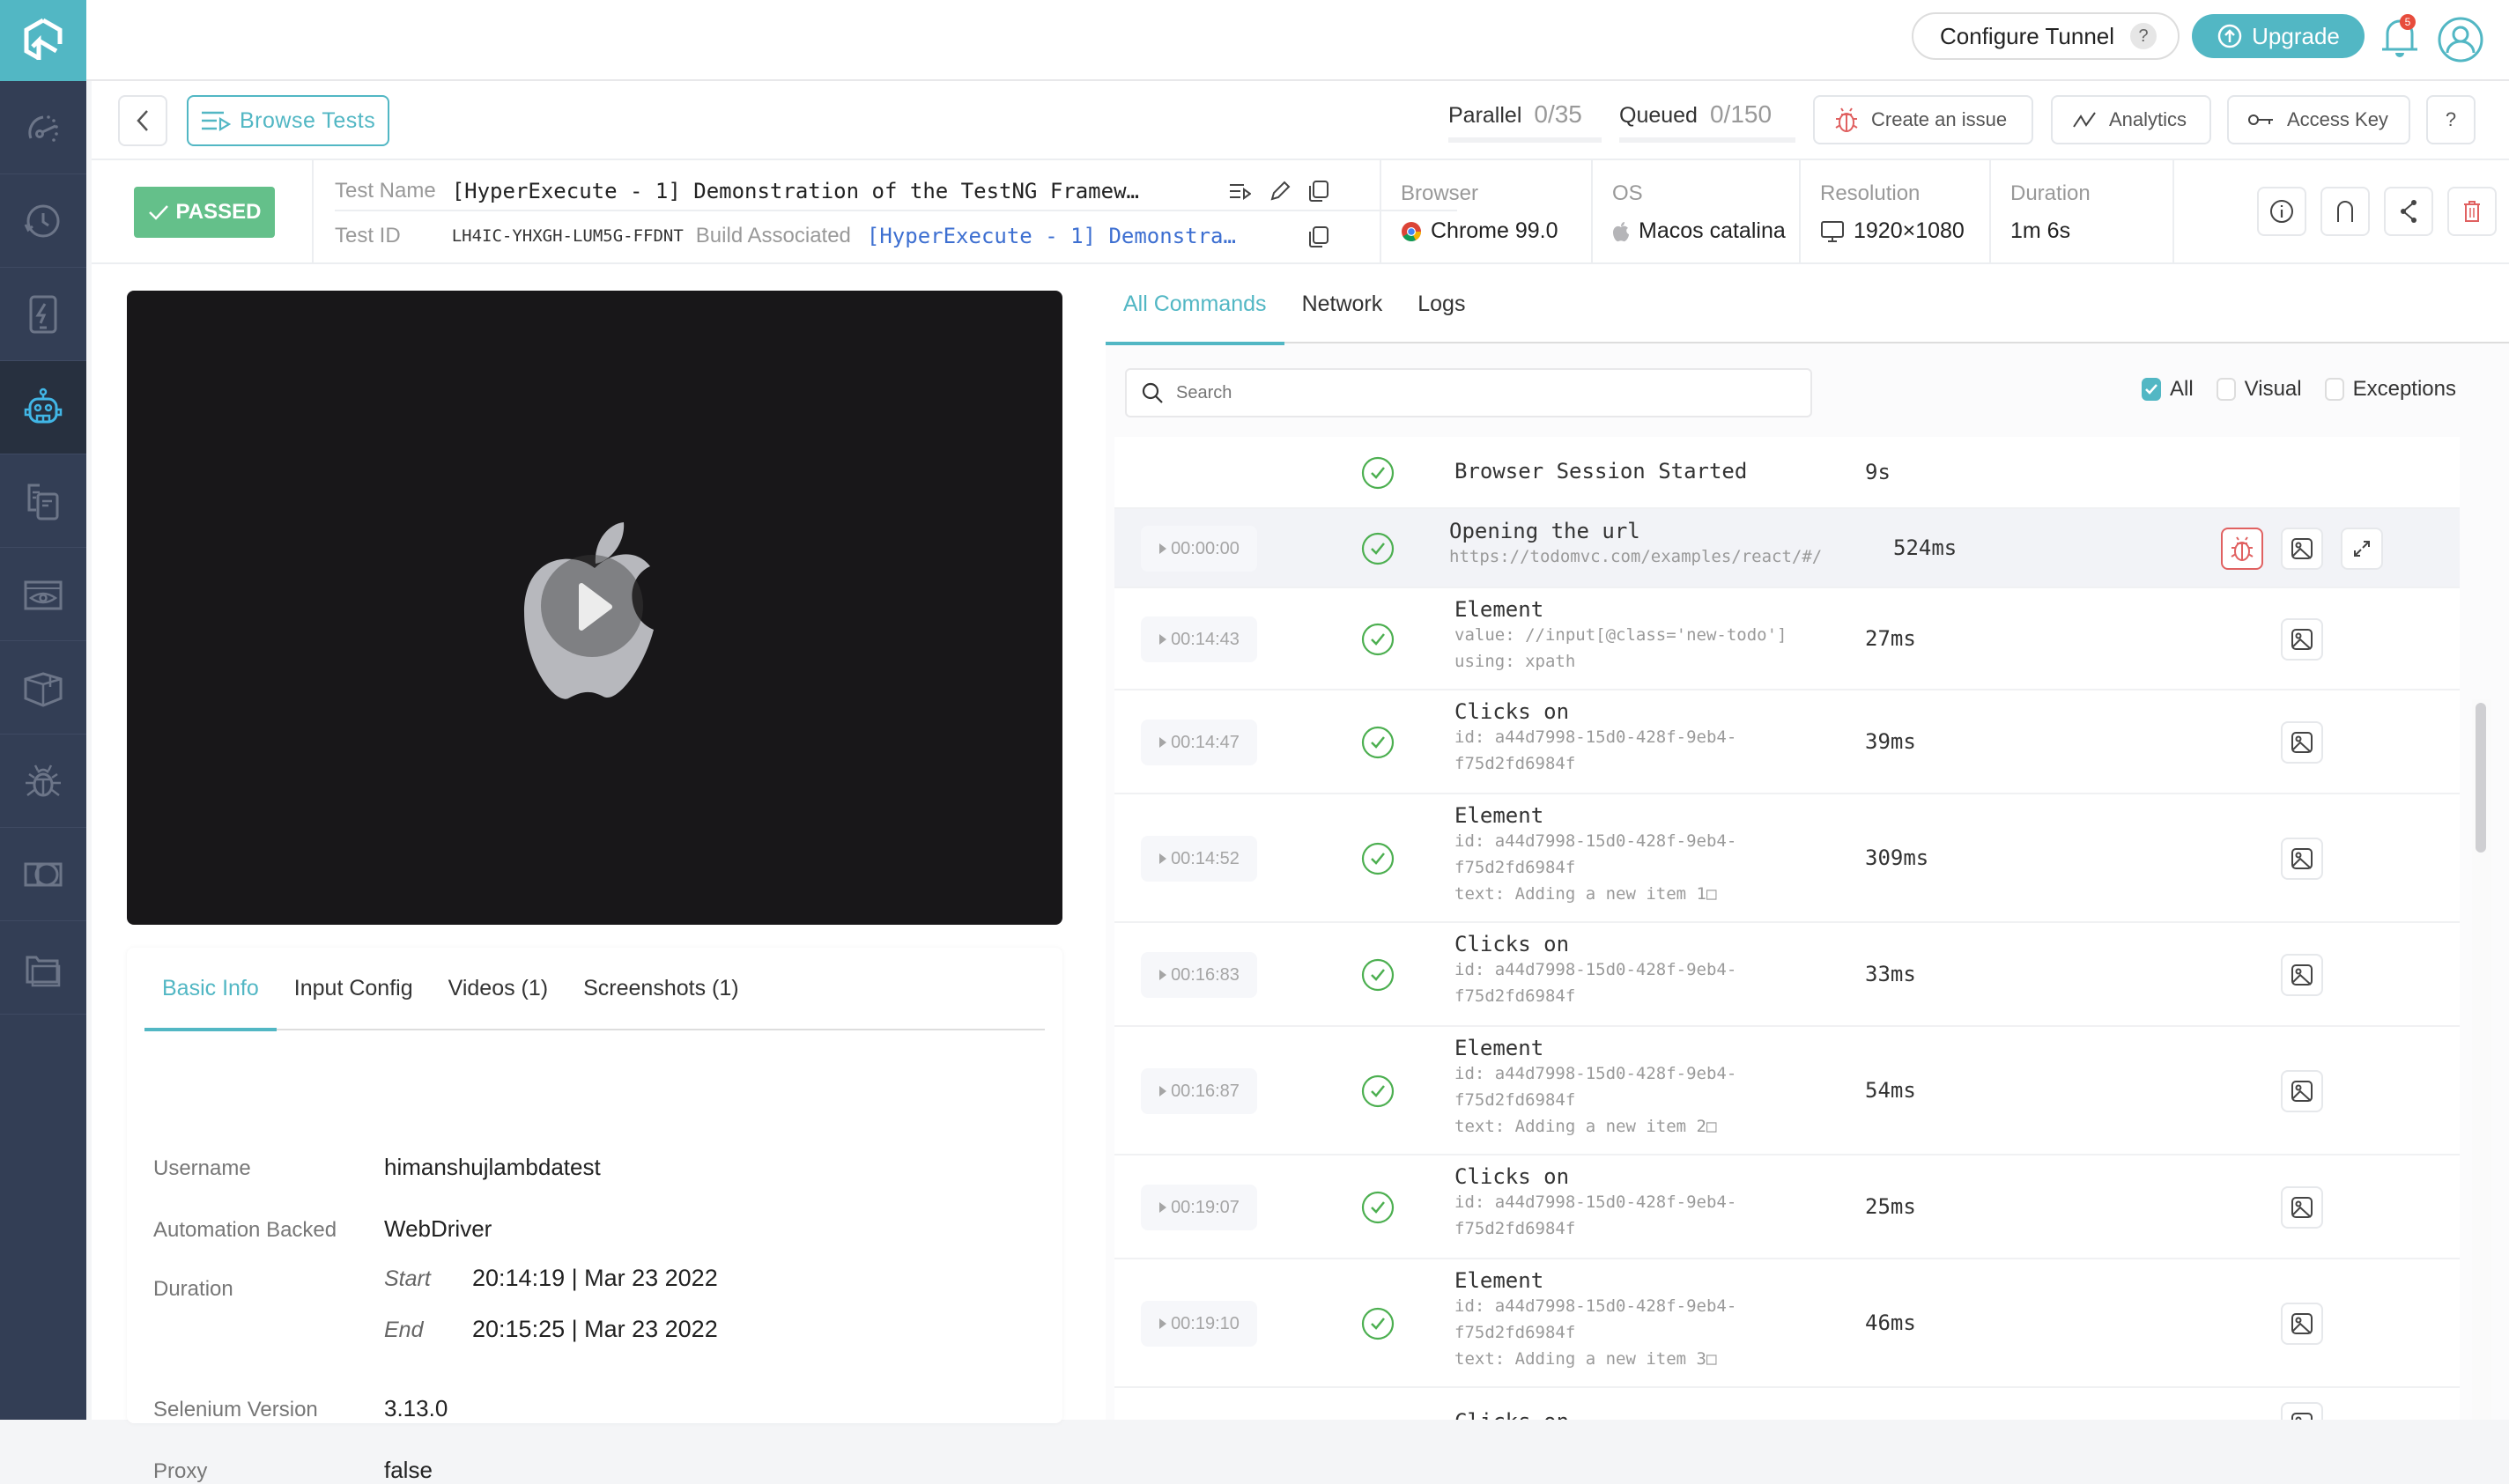 The width and height of the screenshot is (2509, 1484). What do you see at coordinates (1205, 1092) in the screenshot?
I see `timestamp: 00:16:87` at bounding box center [1205, 1092].